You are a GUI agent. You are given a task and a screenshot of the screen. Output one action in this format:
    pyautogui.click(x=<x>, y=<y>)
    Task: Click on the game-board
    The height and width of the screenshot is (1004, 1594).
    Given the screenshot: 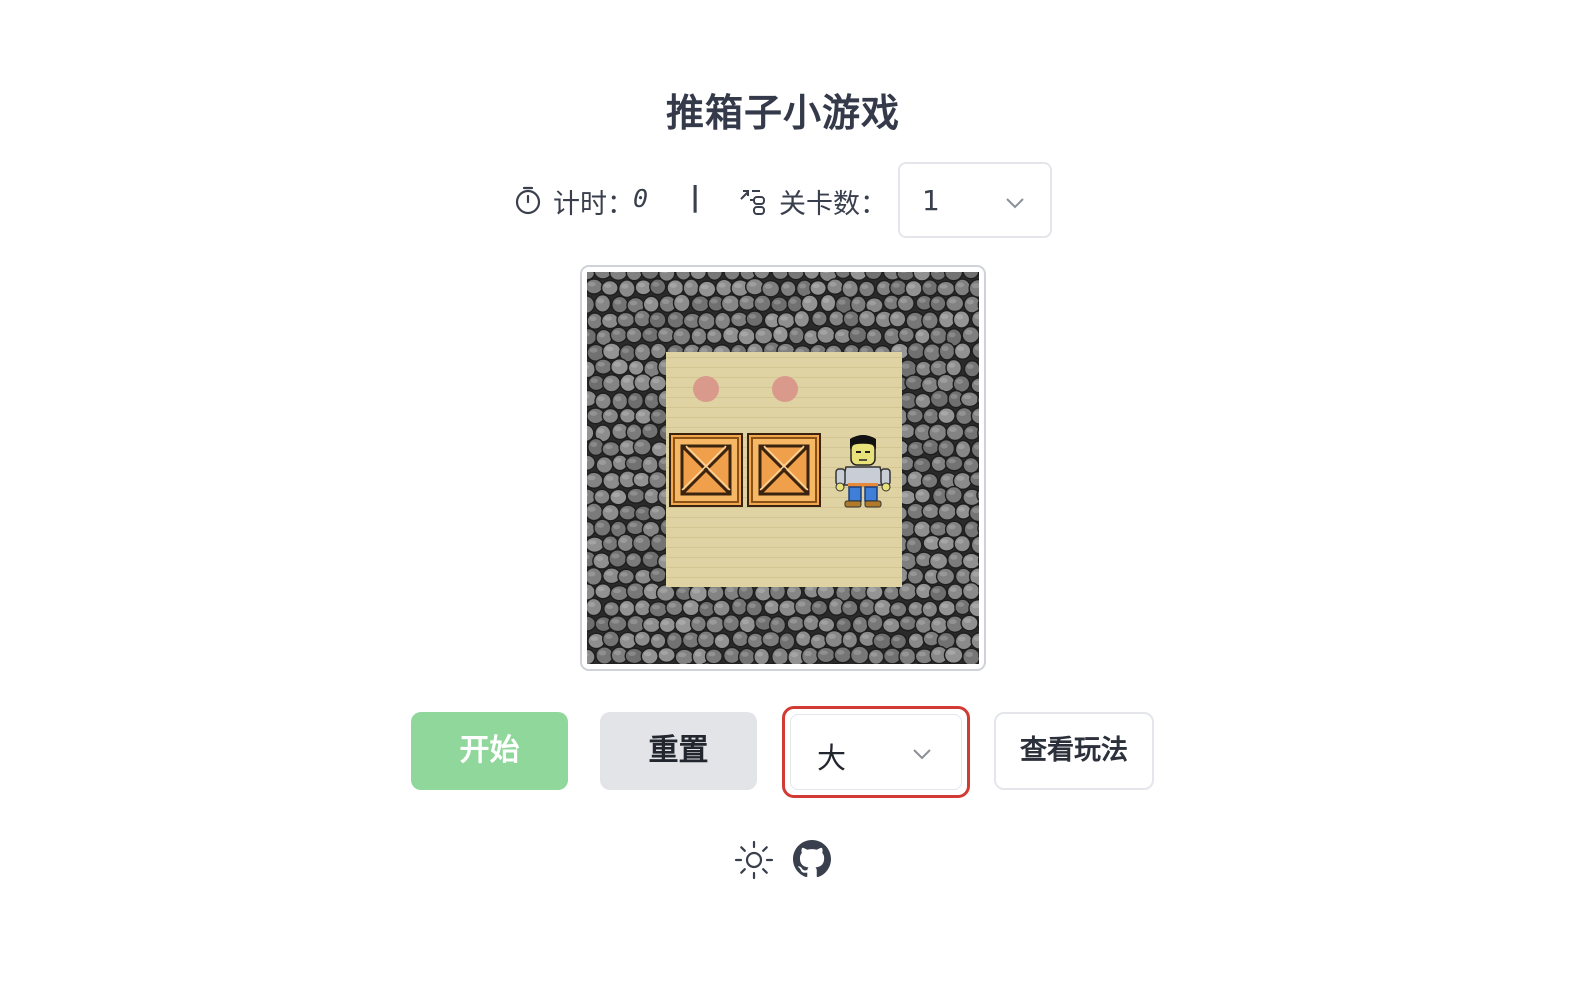 What is the action you would take?
    pyautogui.click(x=783, y=468)
    